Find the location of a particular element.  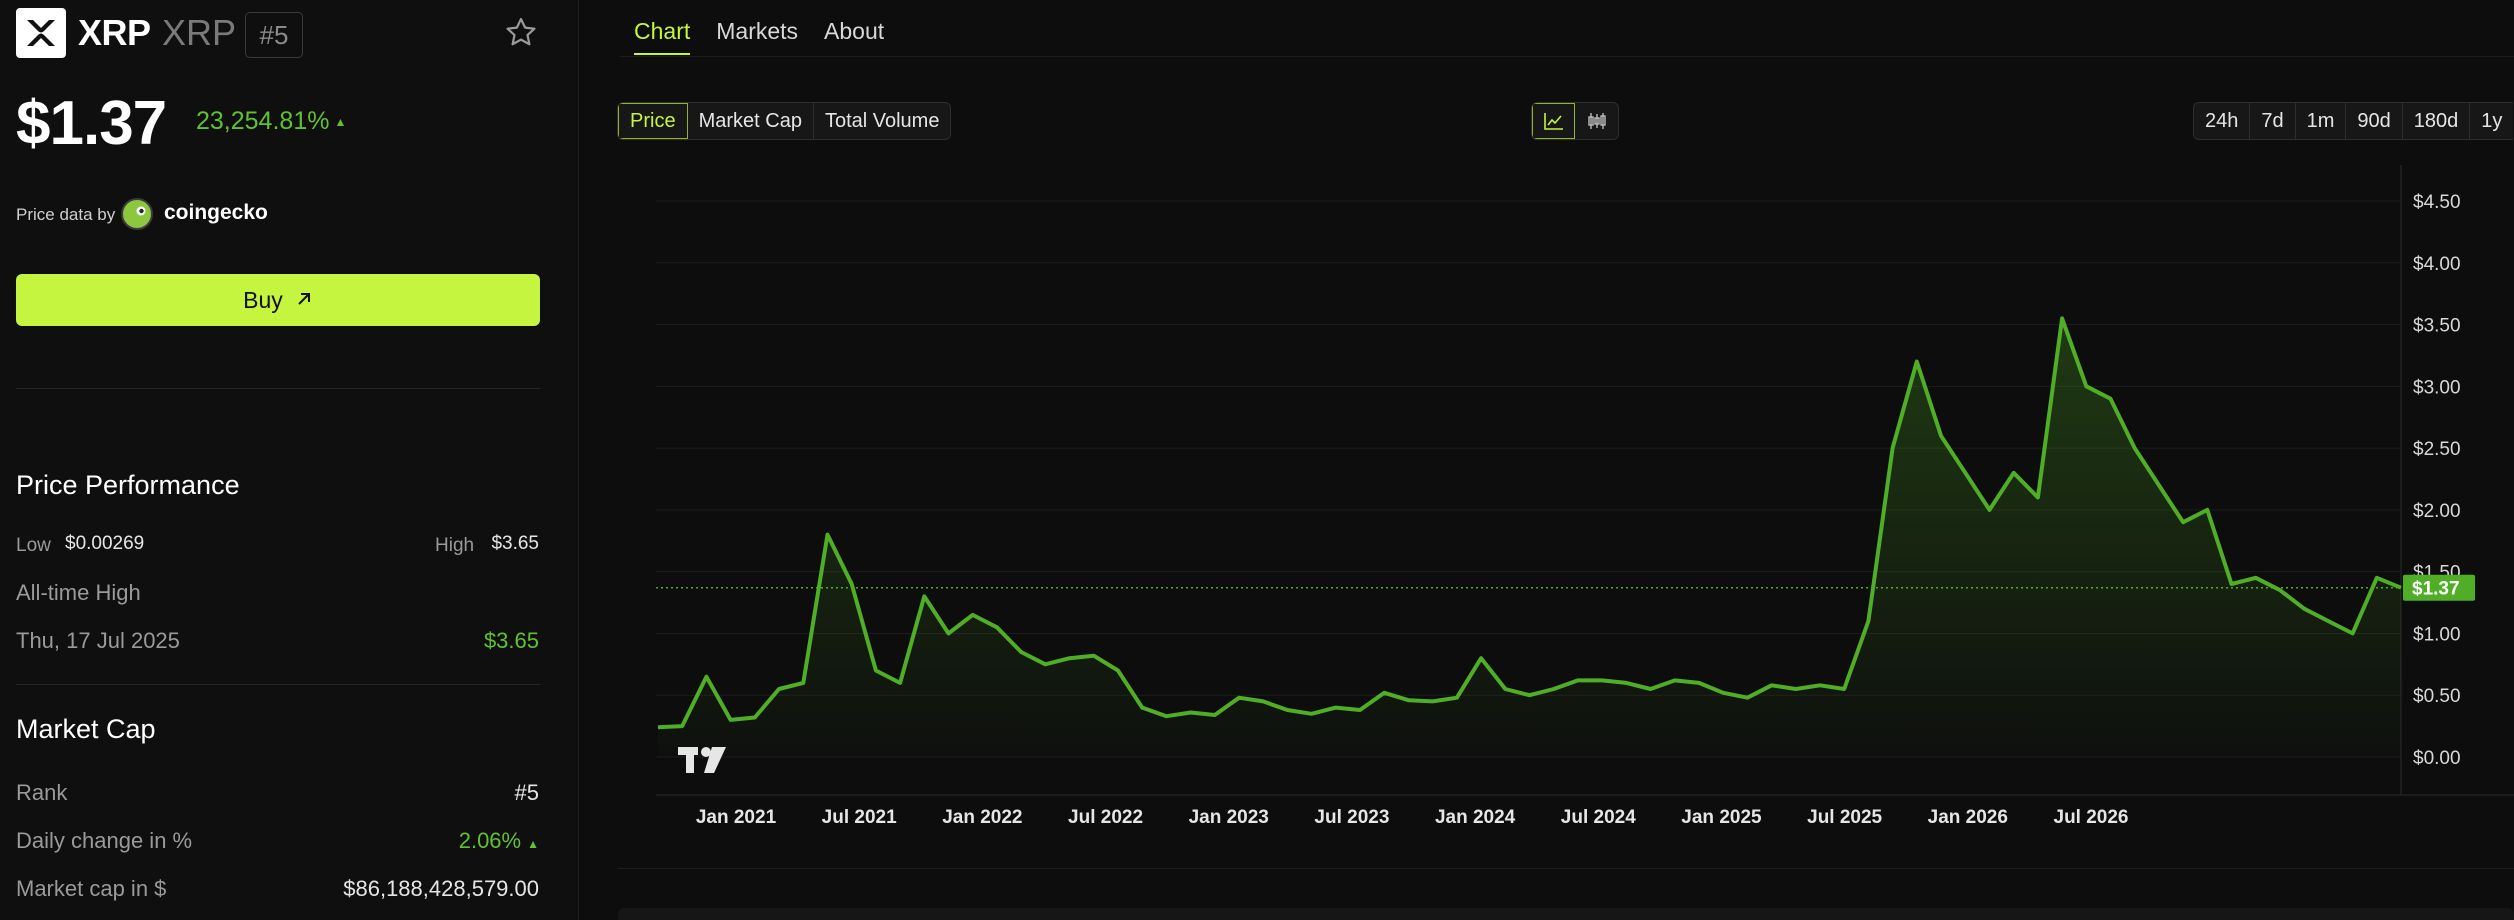

price-data-by-label: Price data by is located at coordinates (66, 214).